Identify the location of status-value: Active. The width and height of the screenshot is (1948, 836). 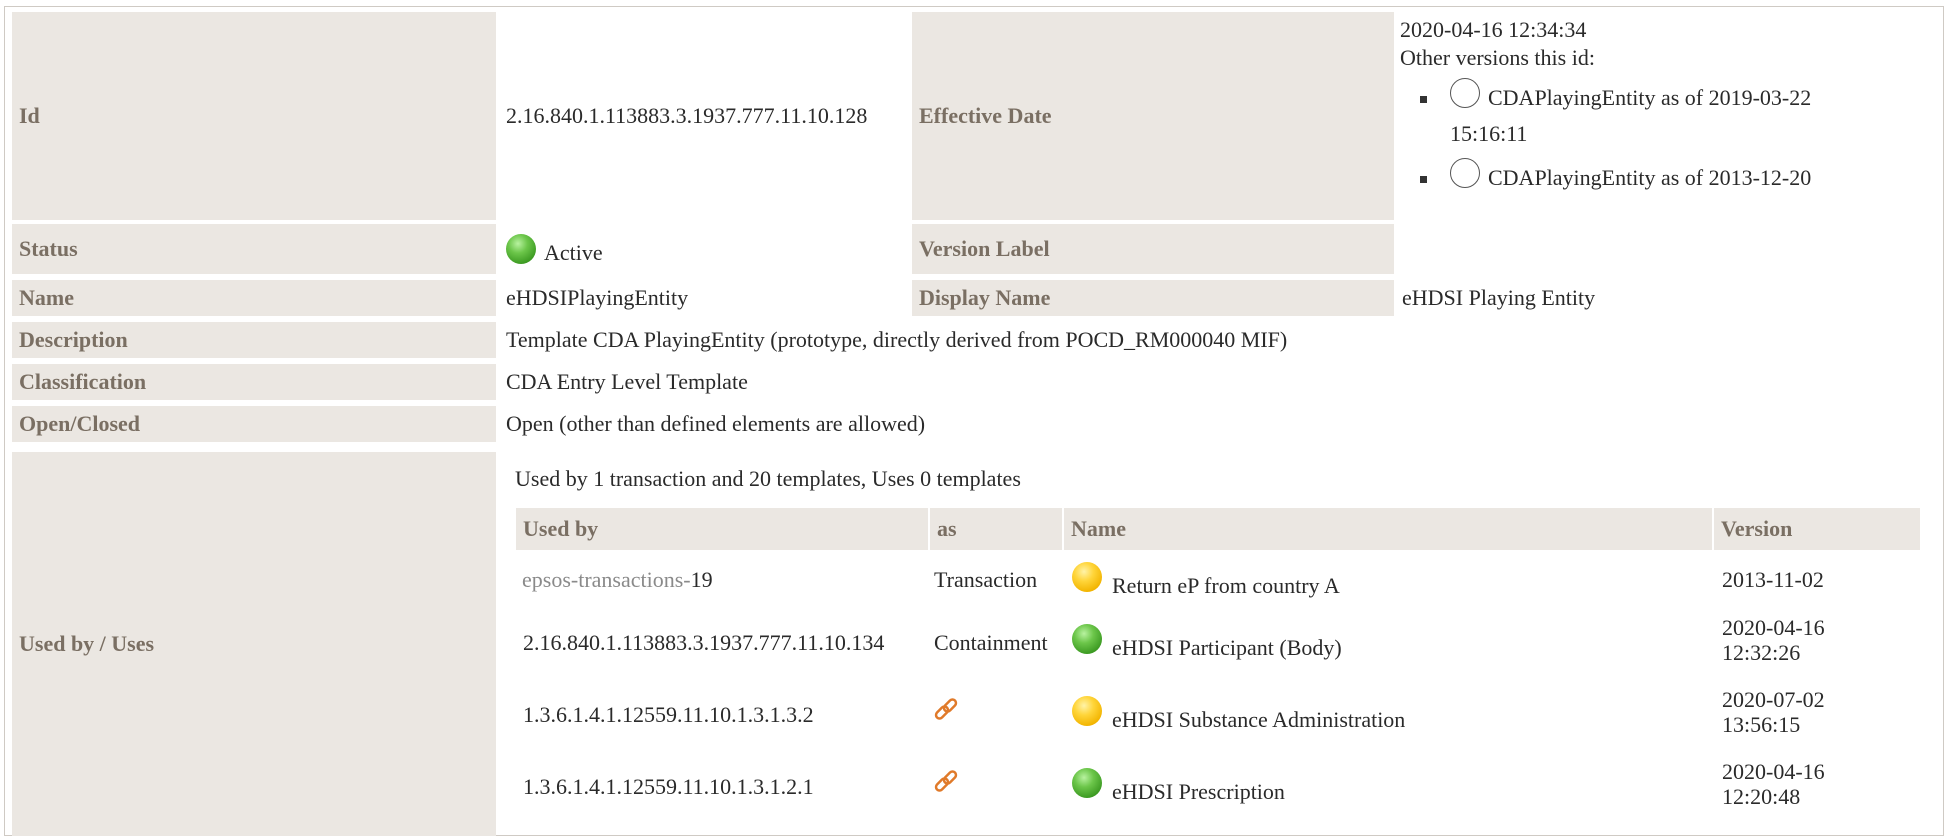
(705, 249).